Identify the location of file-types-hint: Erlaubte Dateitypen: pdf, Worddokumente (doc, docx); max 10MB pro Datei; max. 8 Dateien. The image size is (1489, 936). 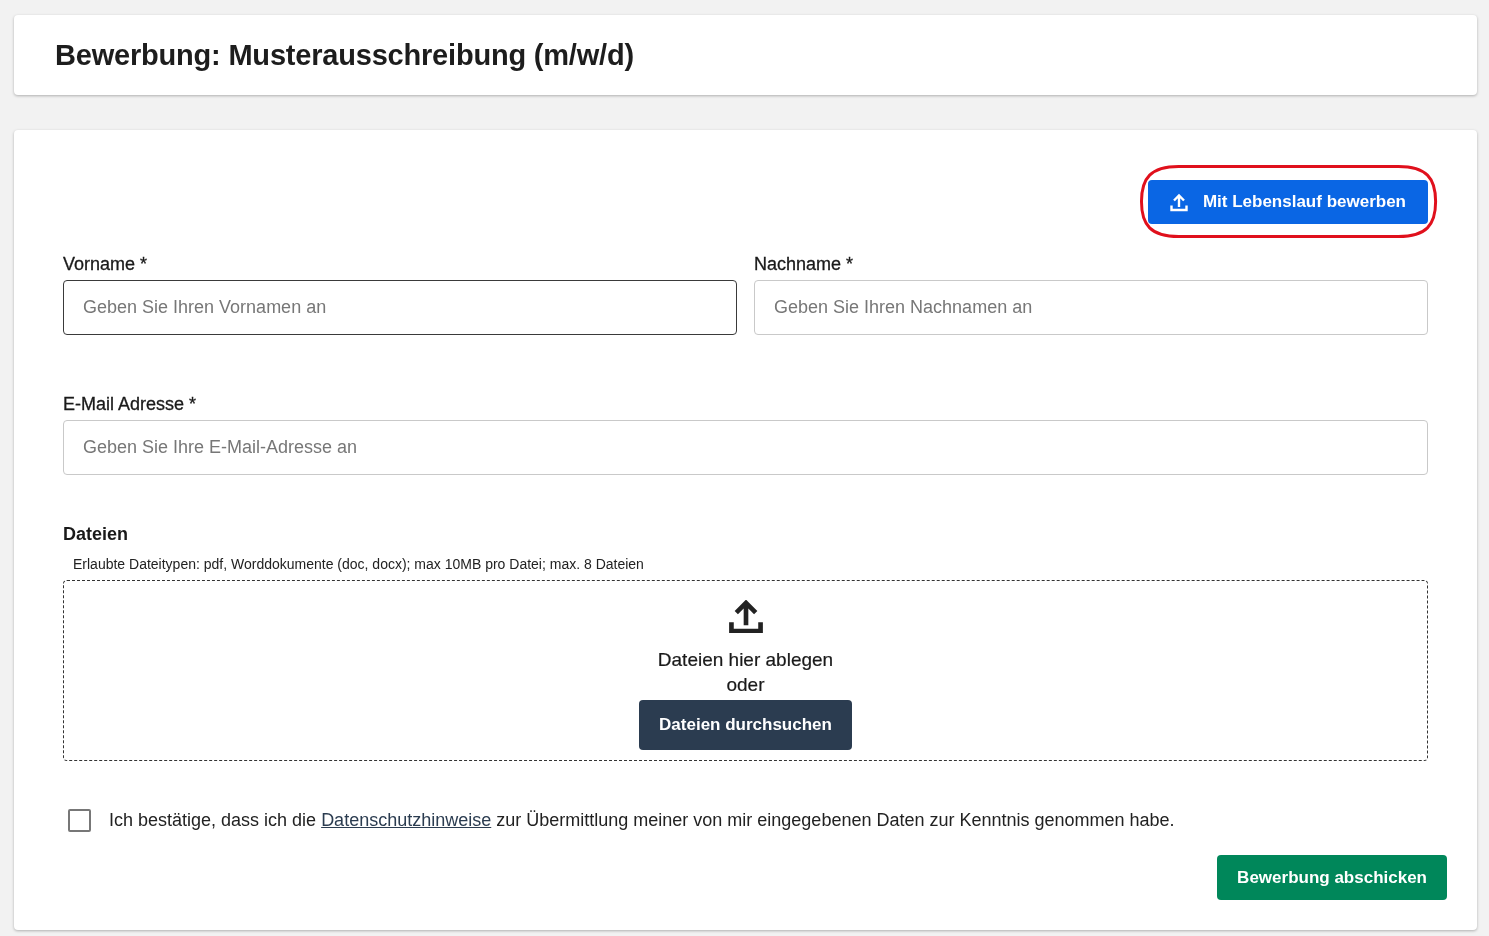
(358, 564).